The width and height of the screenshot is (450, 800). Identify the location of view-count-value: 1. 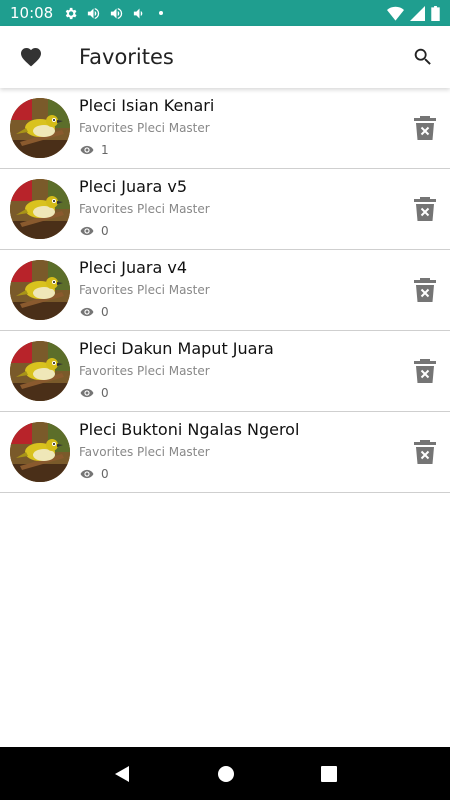
(105, 150).